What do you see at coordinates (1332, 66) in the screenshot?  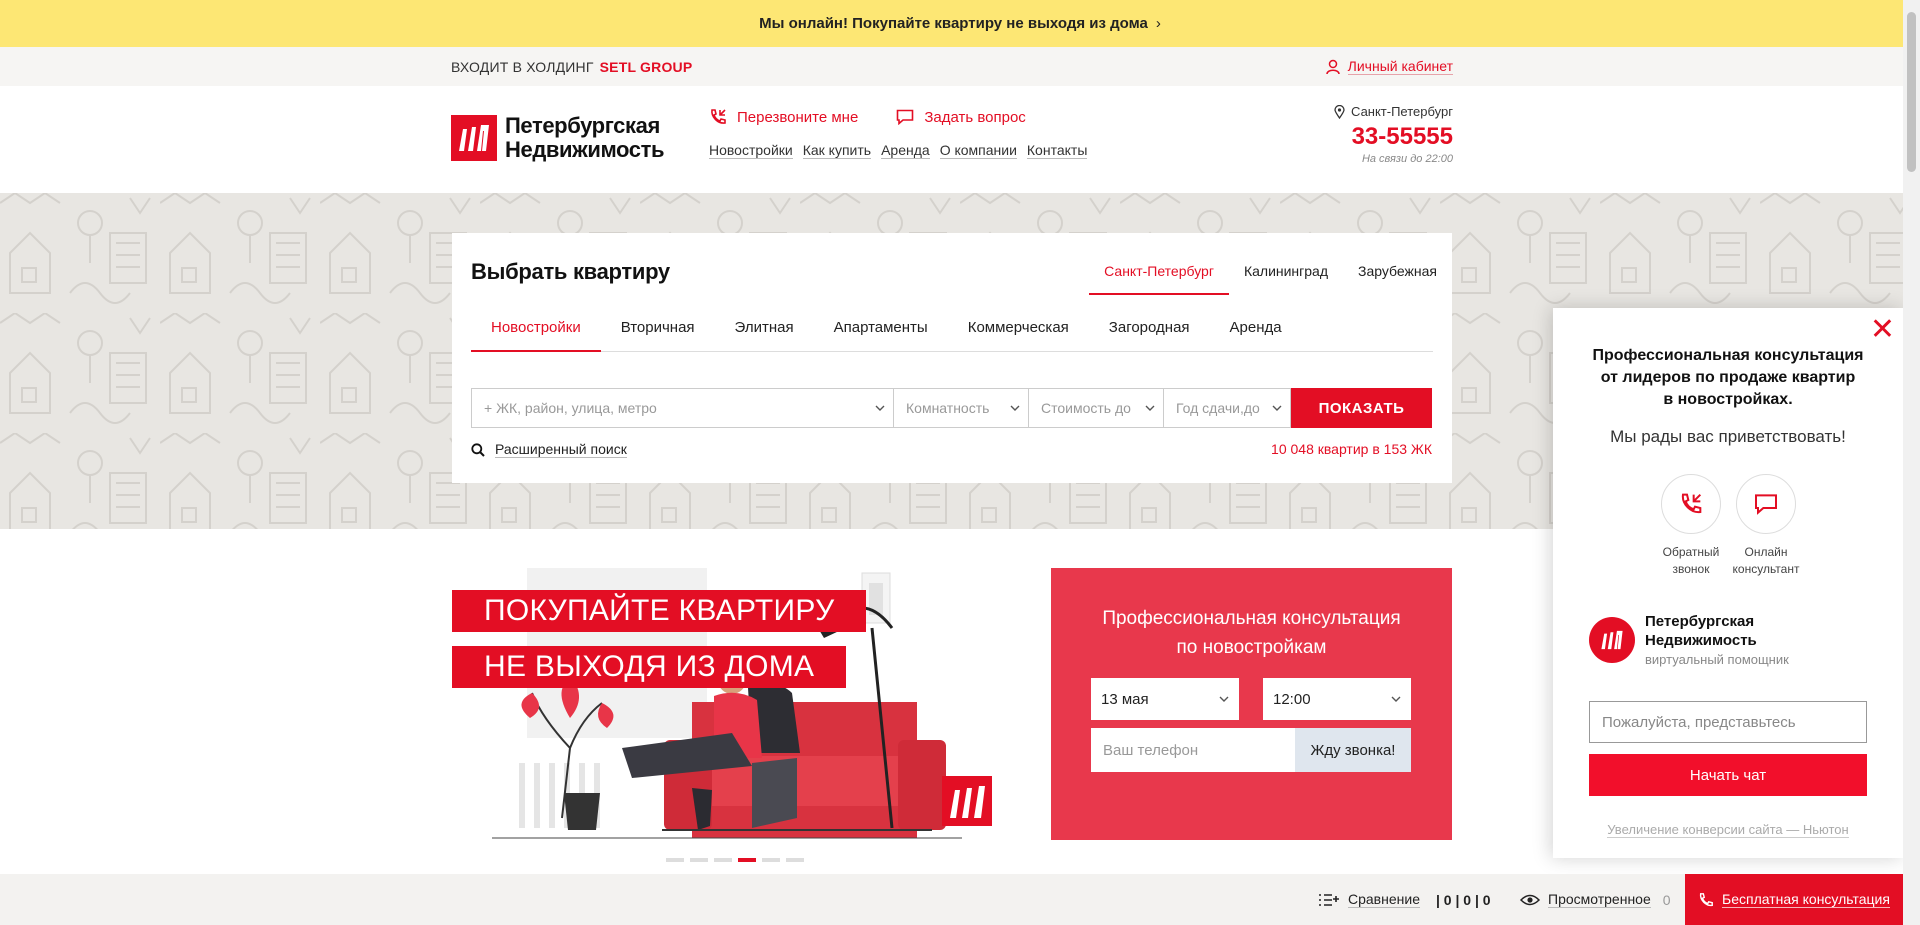 I see `user-icon` at bounding box center [1332, 66].